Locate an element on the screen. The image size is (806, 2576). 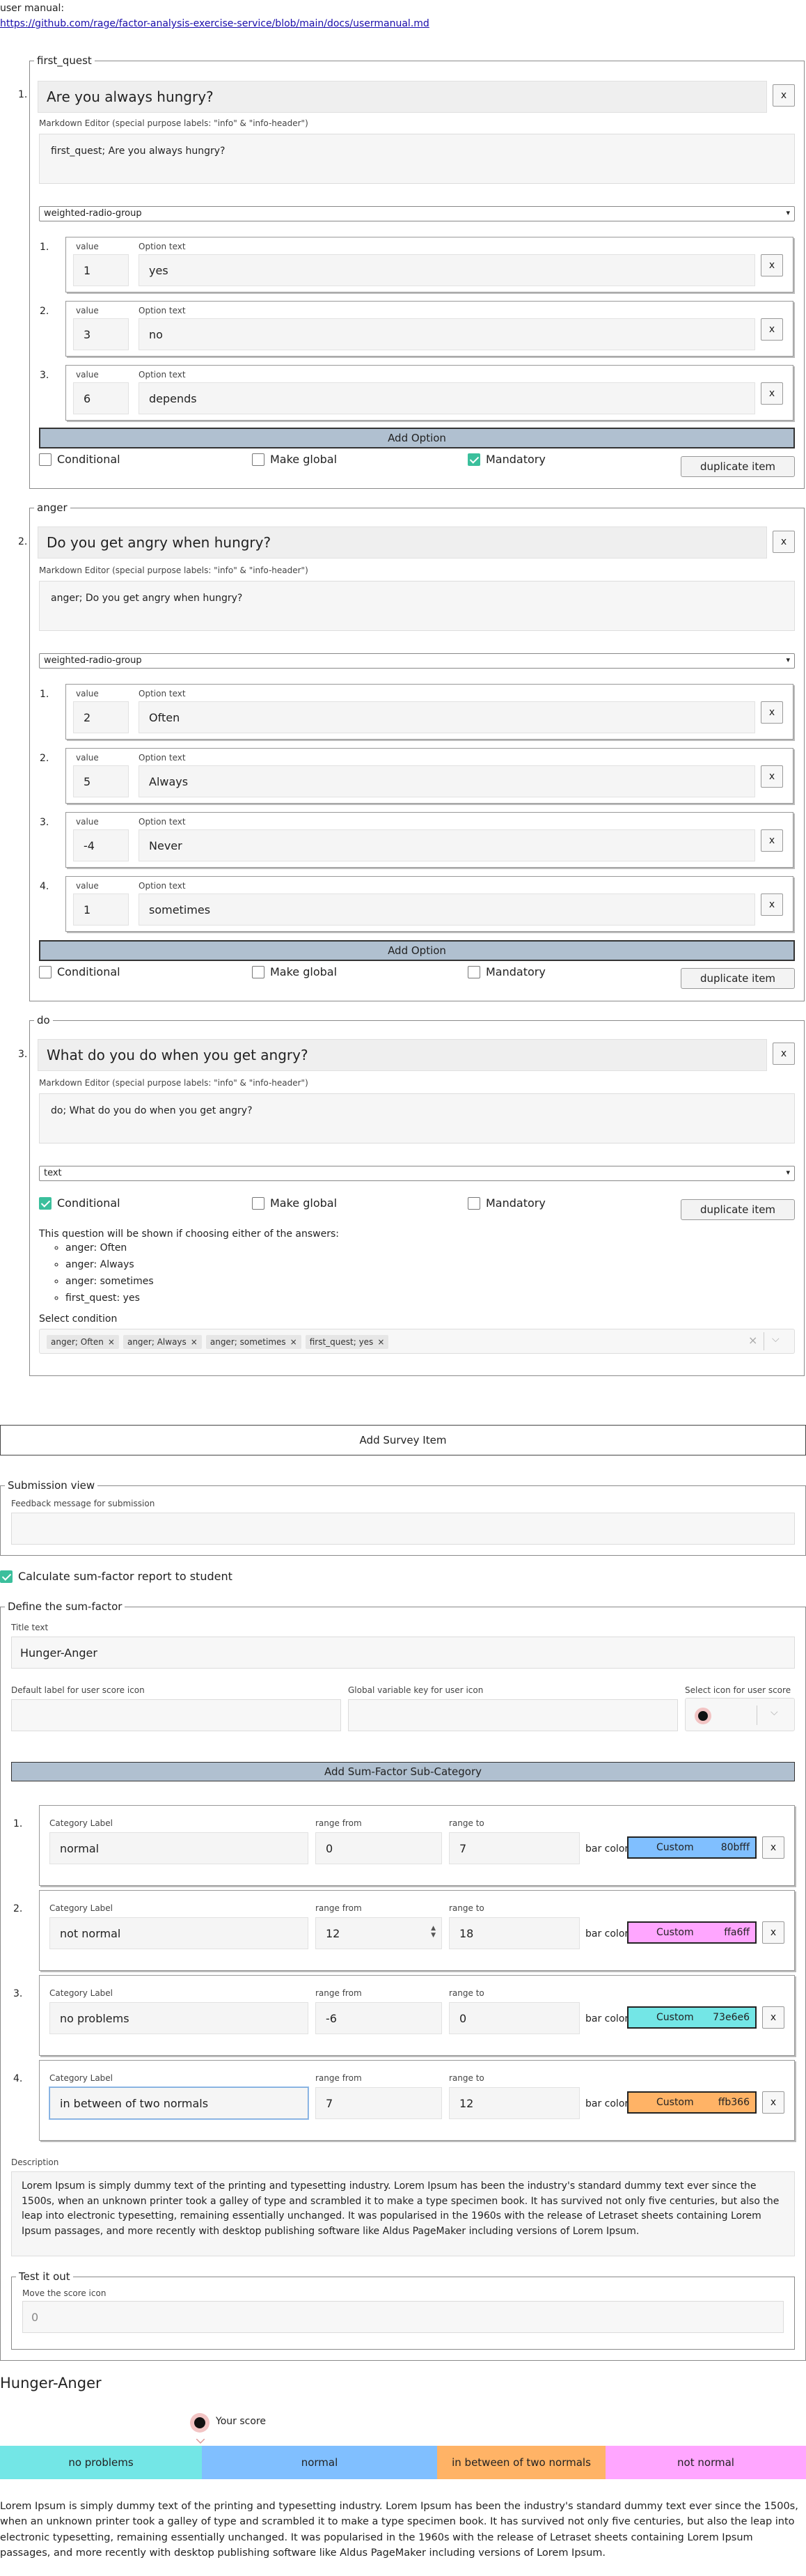
markdown-editor: do; What do you do when you get angry? is located at coordinates (417, 1118).